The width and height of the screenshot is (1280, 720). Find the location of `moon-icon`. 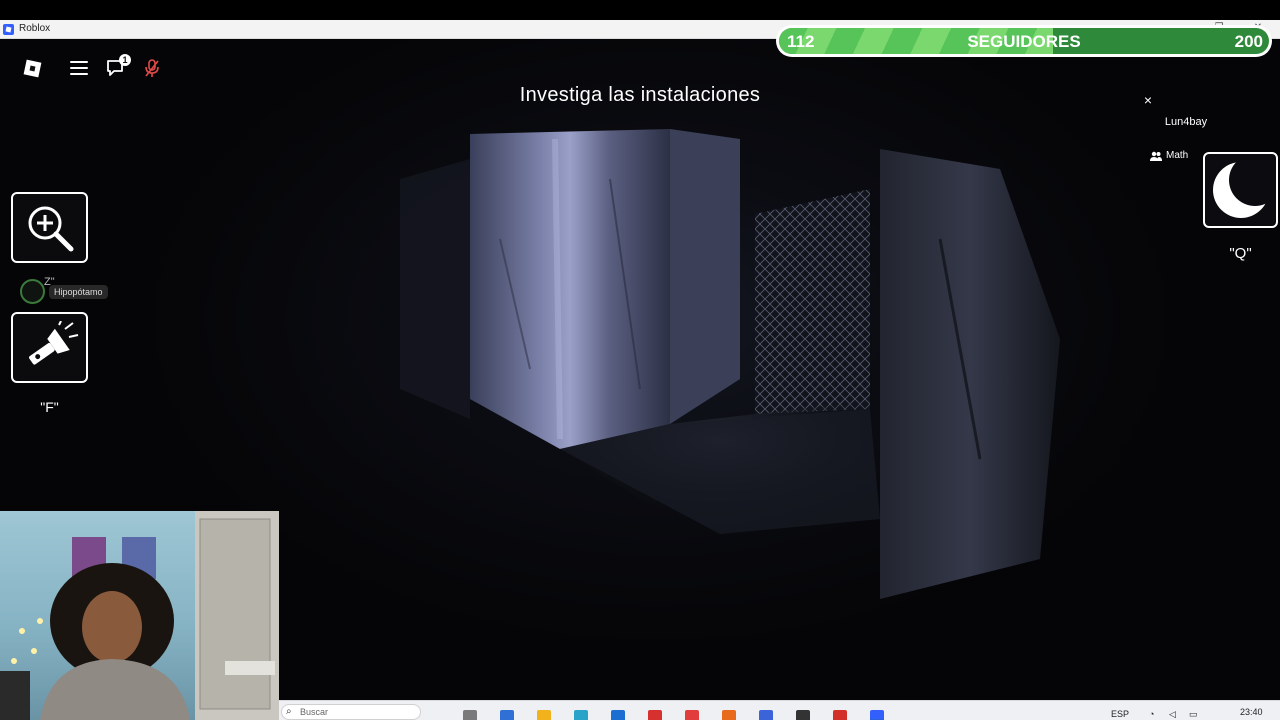

moon-icon is located at coordinates (1242, 188).